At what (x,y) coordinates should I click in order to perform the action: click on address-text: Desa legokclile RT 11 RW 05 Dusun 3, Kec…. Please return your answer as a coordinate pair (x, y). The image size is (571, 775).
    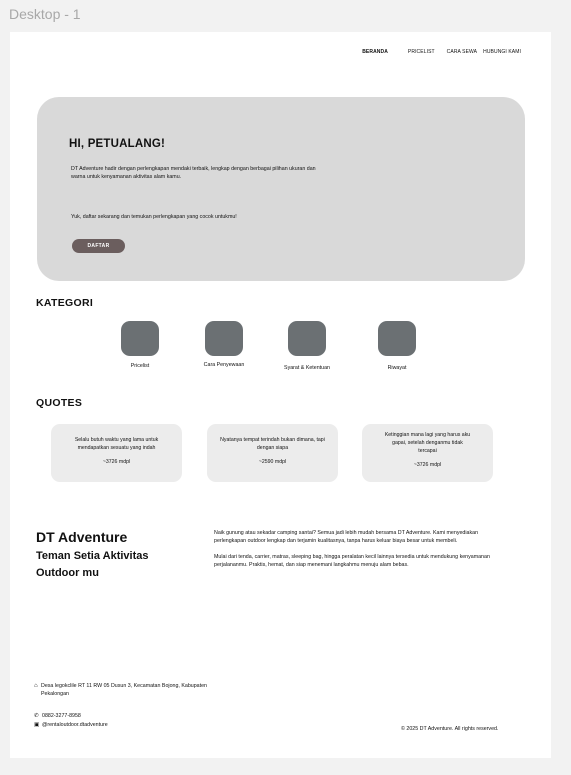
    Looking at the image, I should click on (124, 690).